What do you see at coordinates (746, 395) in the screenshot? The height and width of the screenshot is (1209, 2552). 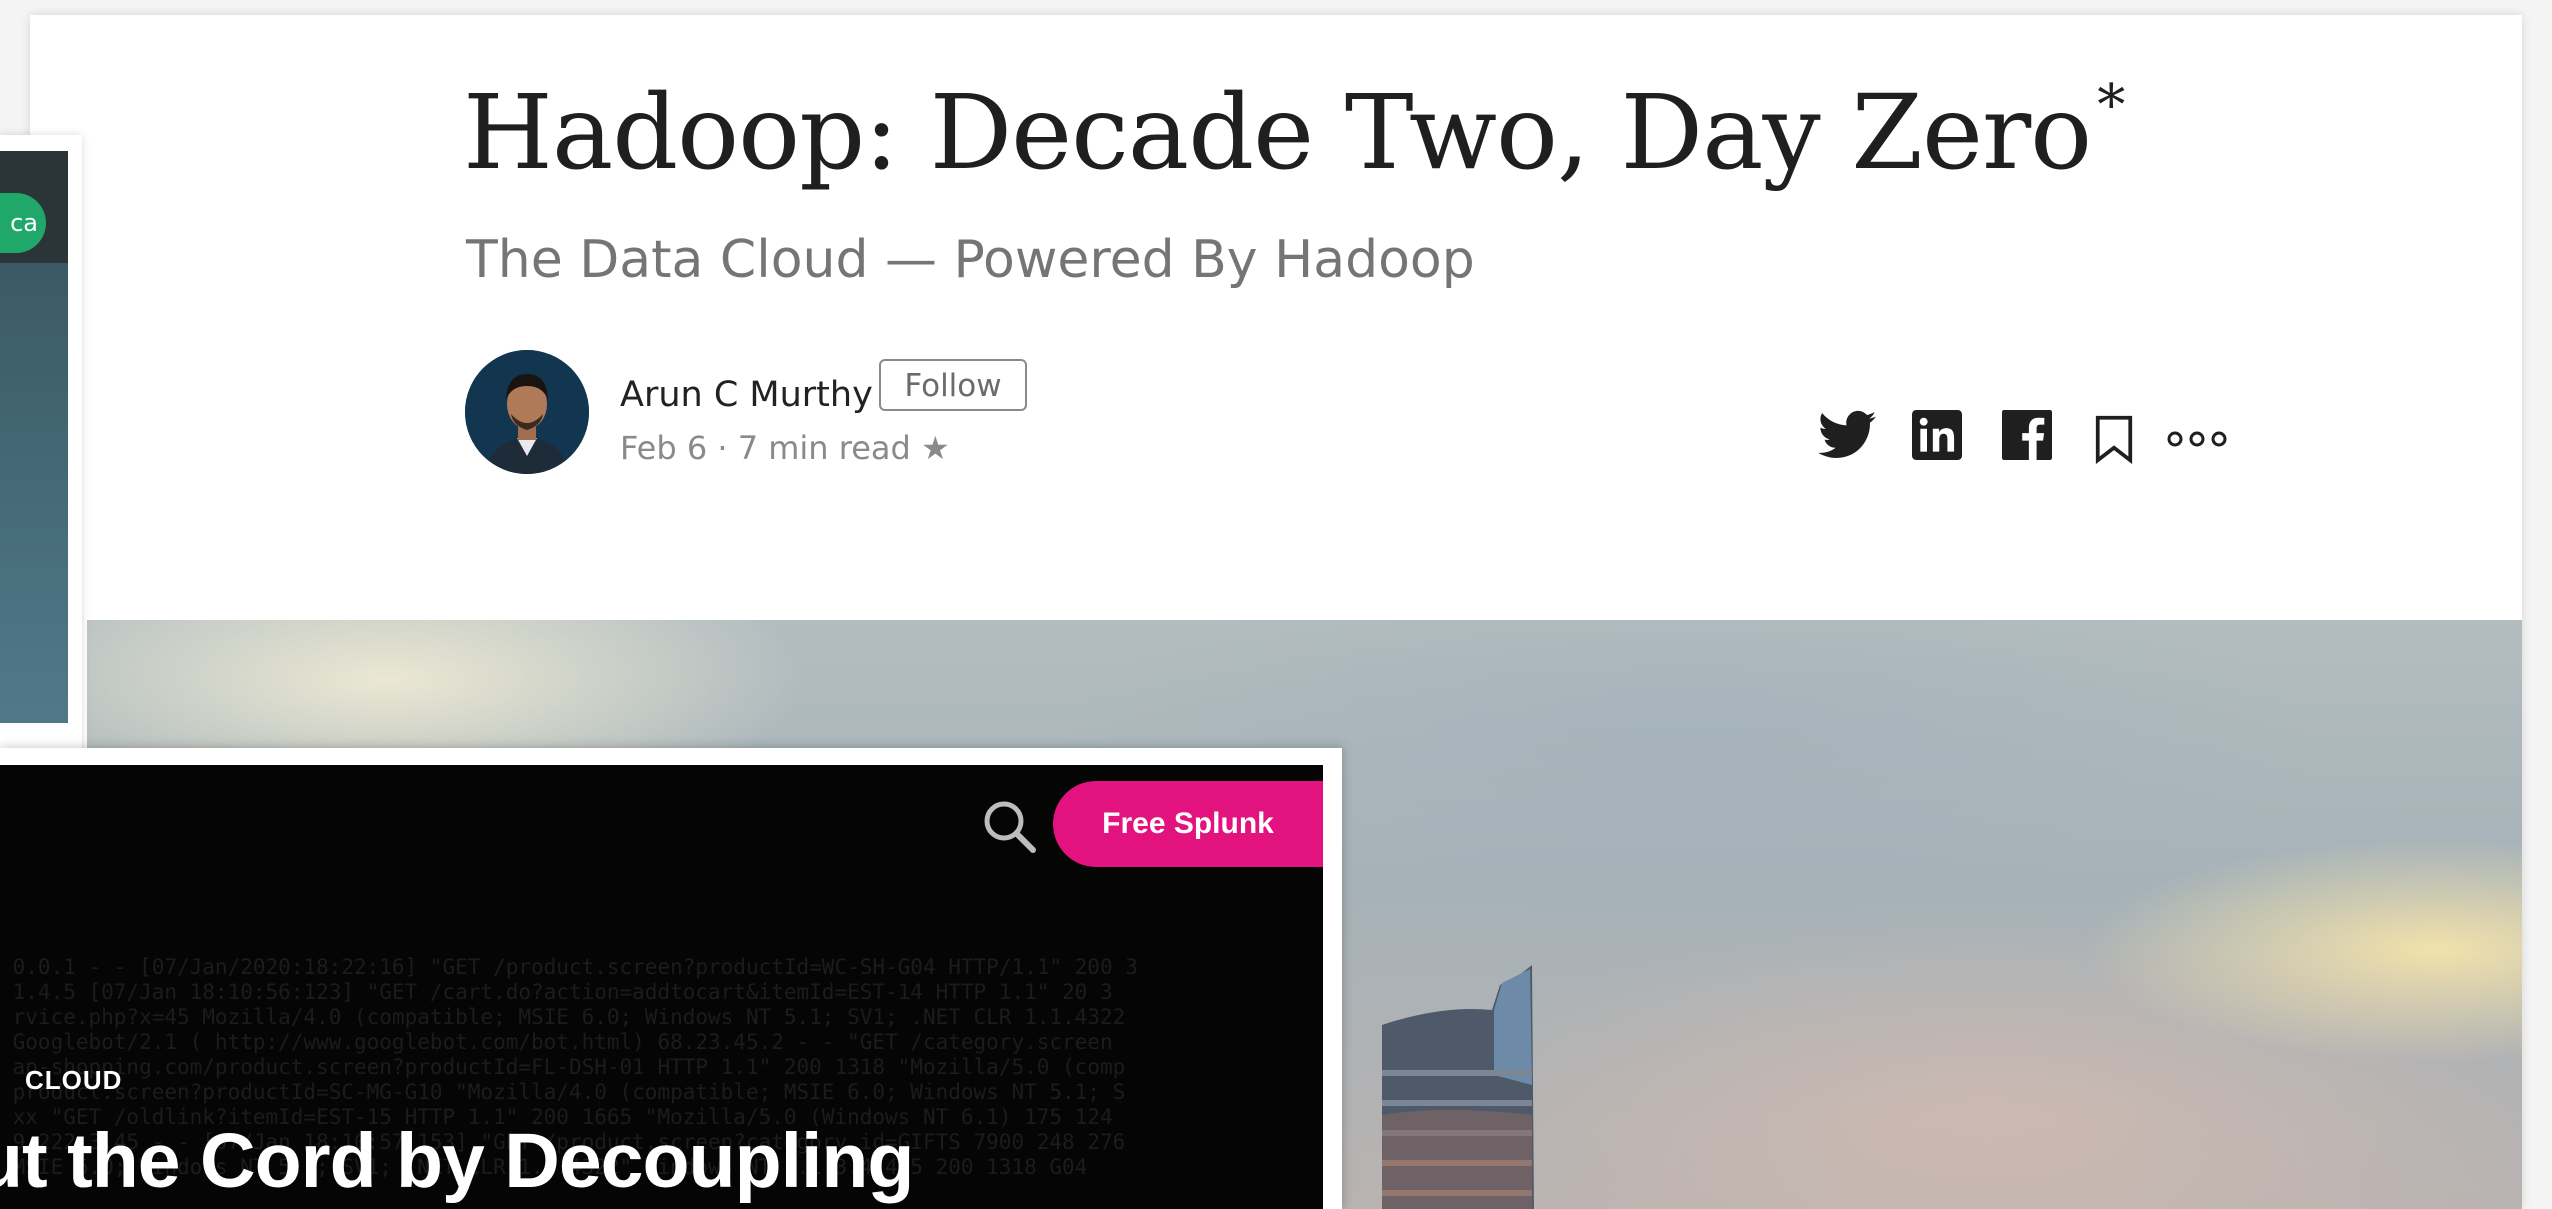 I see `author-name: Arun C Murthy` at bounding box center [746, 395].